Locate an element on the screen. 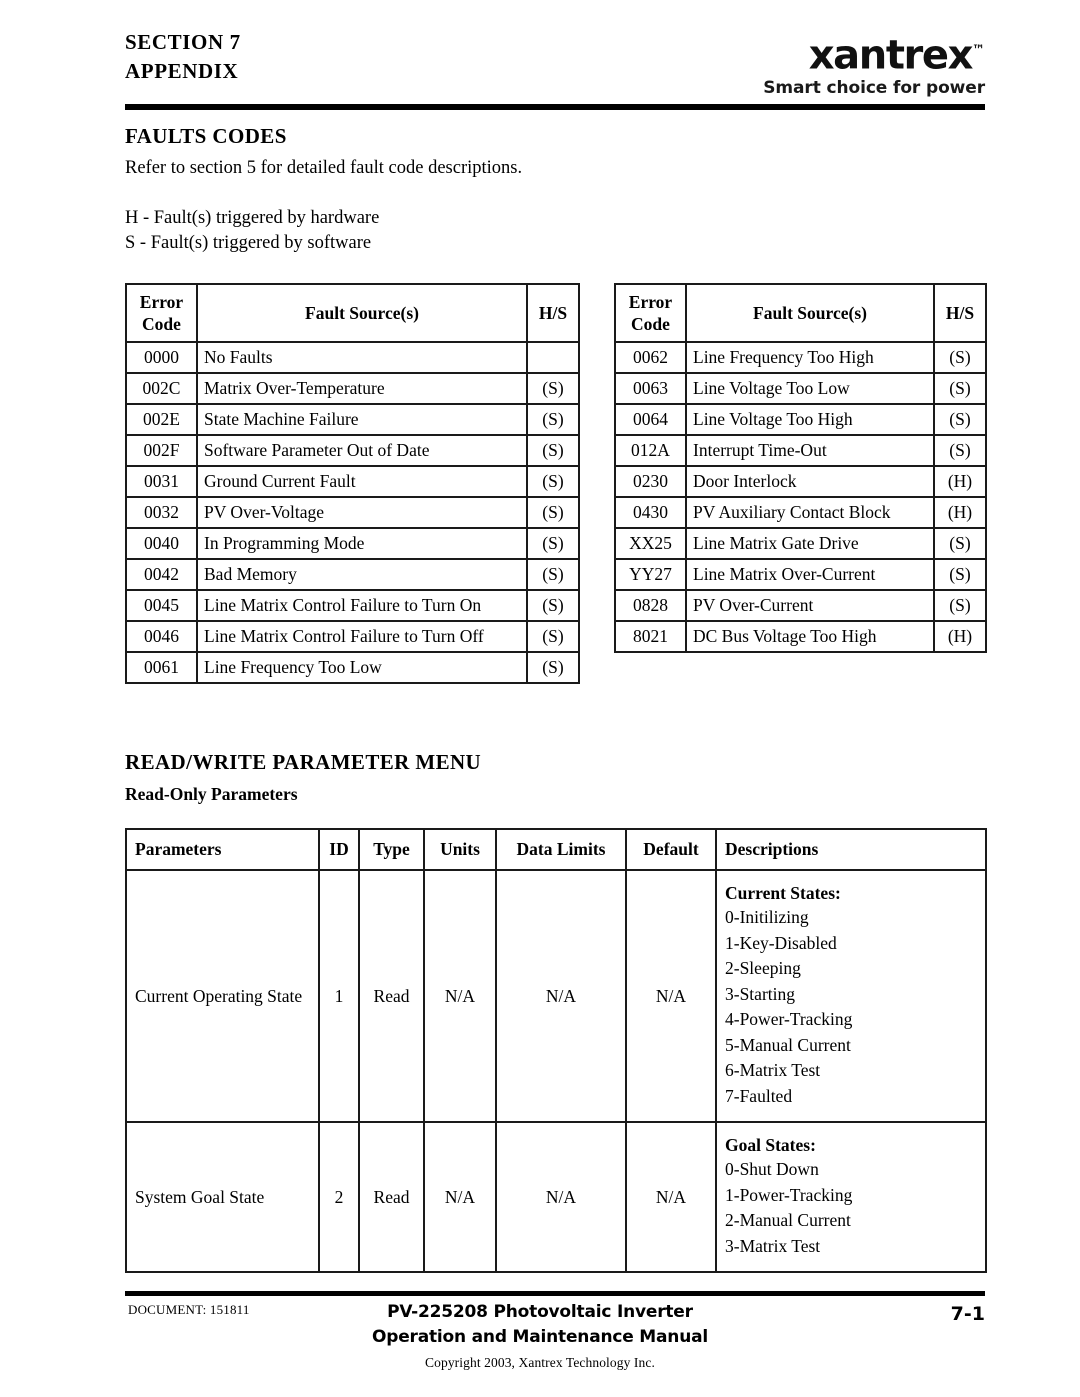  states-title: Goal States: is located at coordinates (770, 1145).